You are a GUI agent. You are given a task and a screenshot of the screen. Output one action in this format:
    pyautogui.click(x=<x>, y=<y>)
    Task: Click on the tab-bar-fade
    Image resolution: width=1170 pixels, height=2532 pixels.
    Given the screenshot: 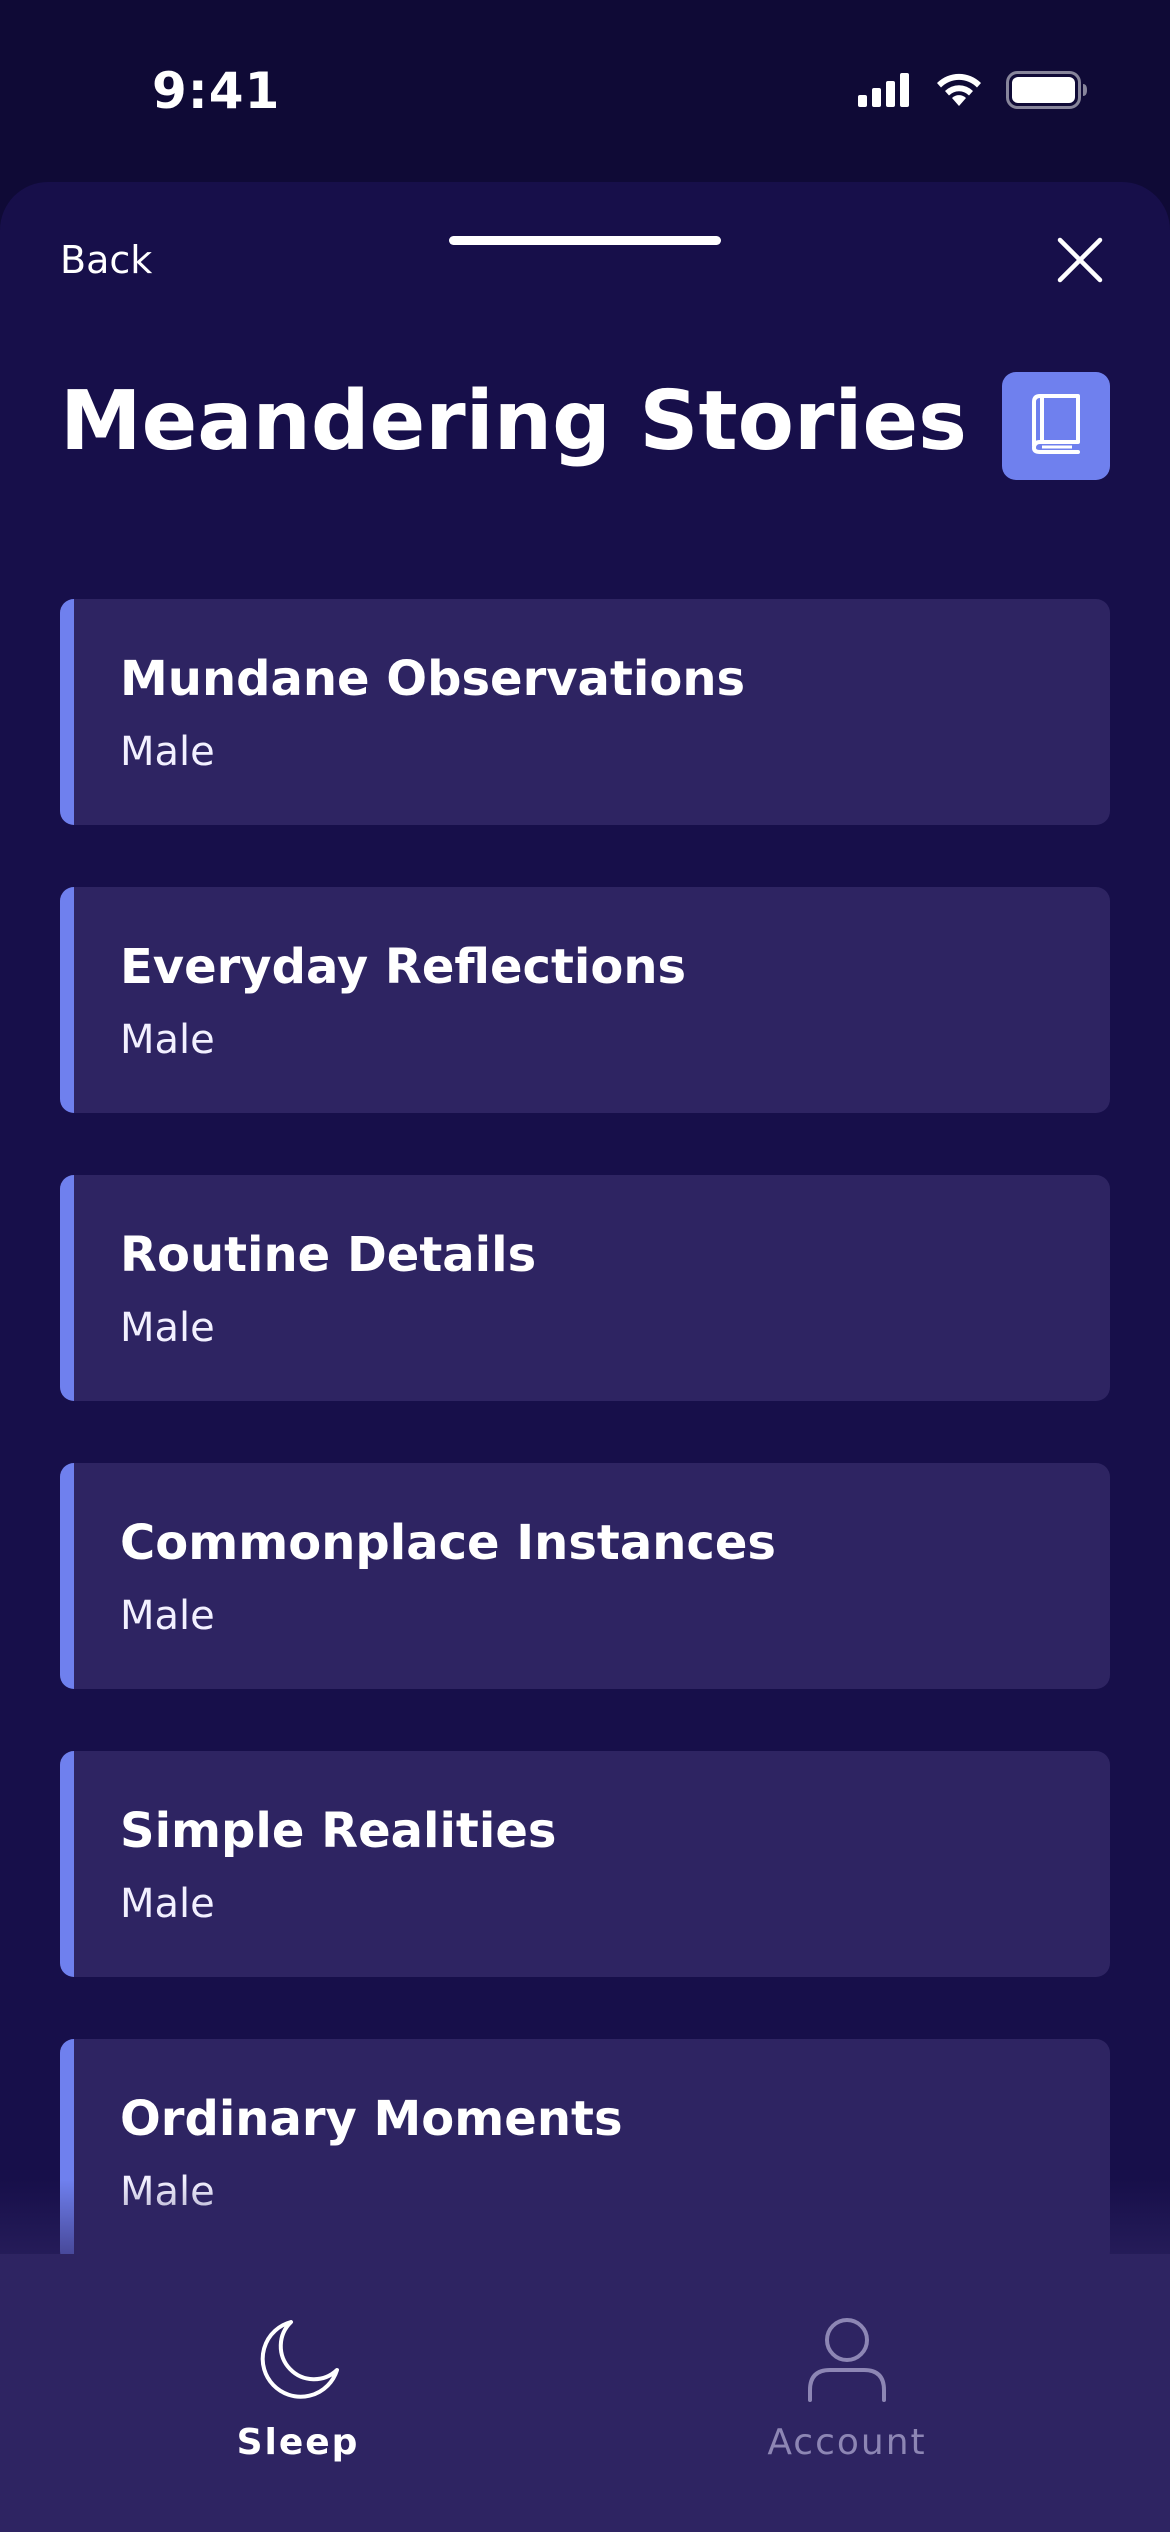 What is the action you would take?
    pyautogui.click(x=585, y=2217)
    